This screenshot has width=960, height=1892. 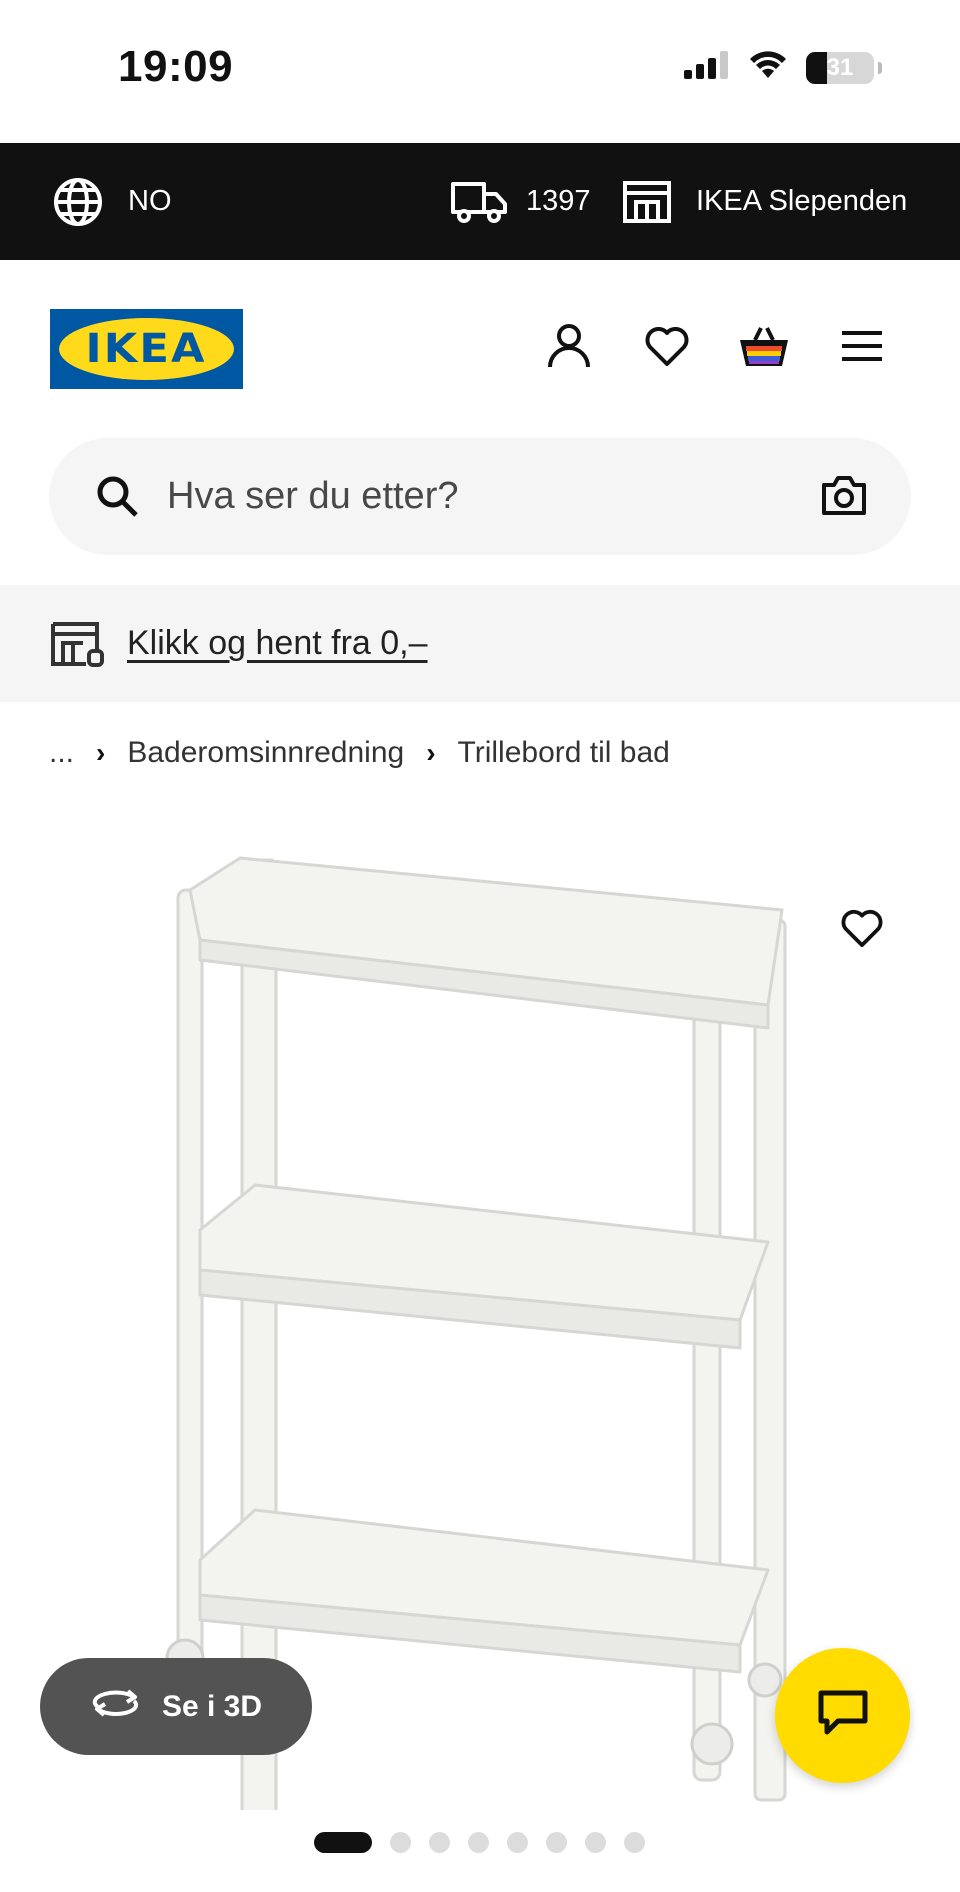 What do you see at coordinates (78, 646) in the screenshot?
I see `click-collect-icon` at bounding box center [78, 646].